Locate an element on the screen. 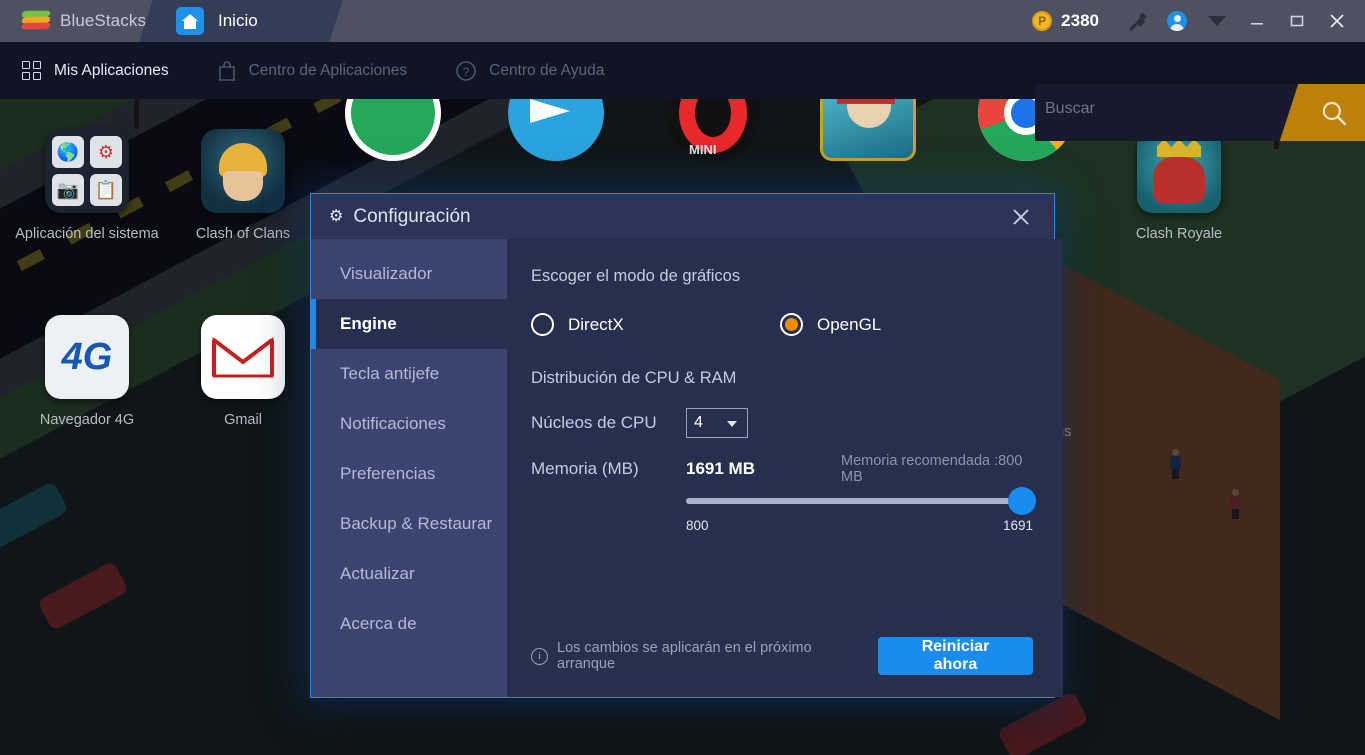 The image size is (1365, 755). nav-label-centro-de-ayuda: Centro de Ayuda is located at coordinates (547, 70).